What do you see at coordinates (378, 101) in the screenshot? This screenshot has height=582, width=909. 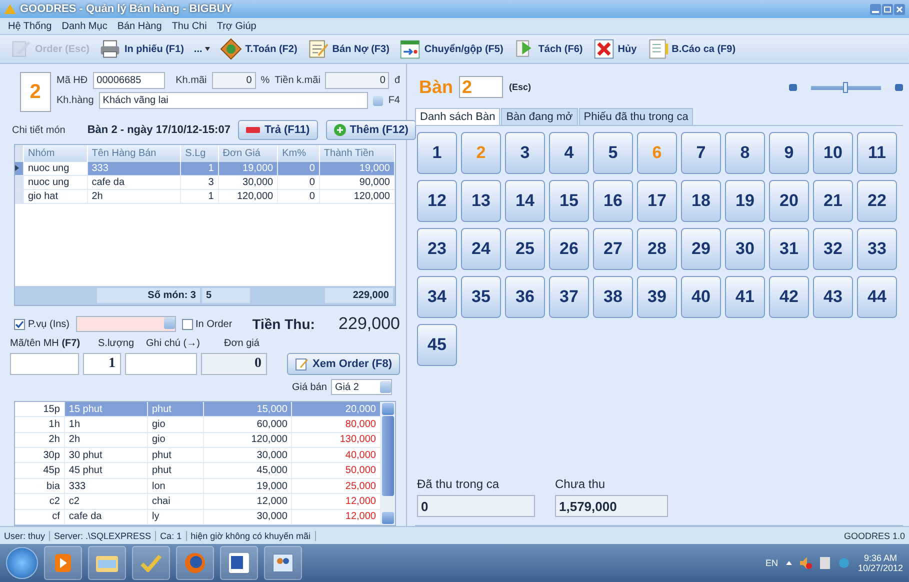 I see `lookup-button` at bounding box center [378, 101].